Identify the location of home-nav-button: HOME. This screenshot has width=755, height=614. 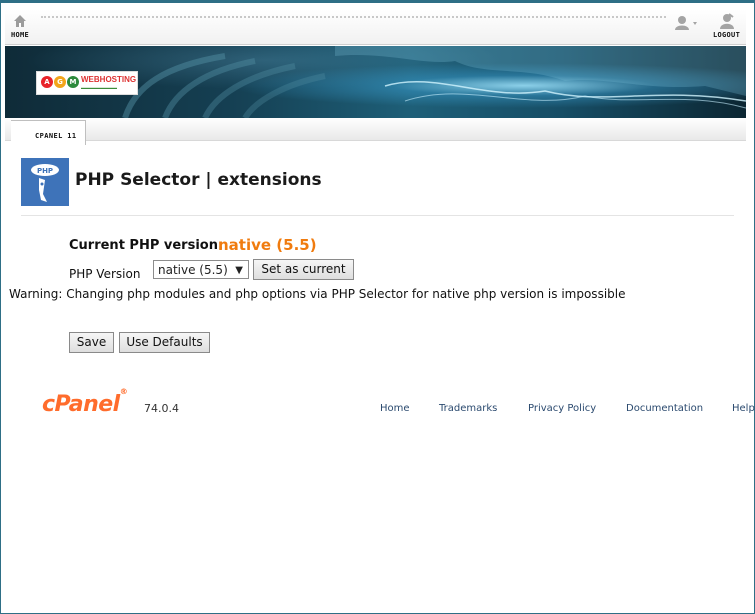
(20, 26).